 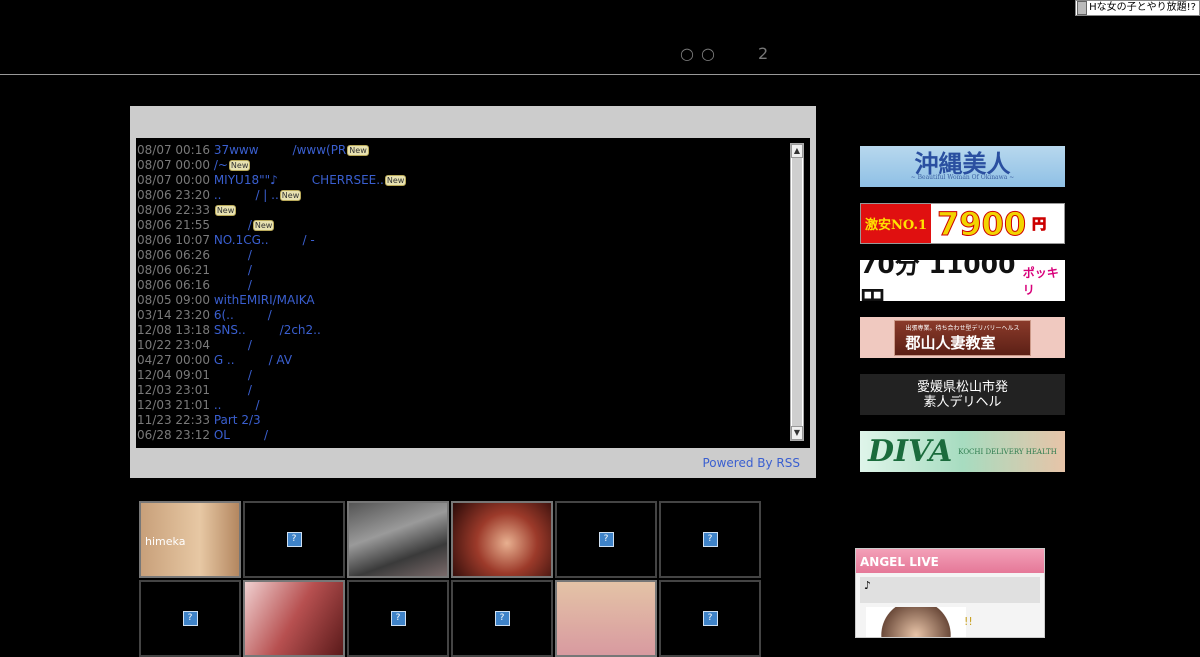 What do you see at coordinates (190, 539) in the screenshot?
I see `thumbnail-link: himeka` at bounding box center [190, 539].